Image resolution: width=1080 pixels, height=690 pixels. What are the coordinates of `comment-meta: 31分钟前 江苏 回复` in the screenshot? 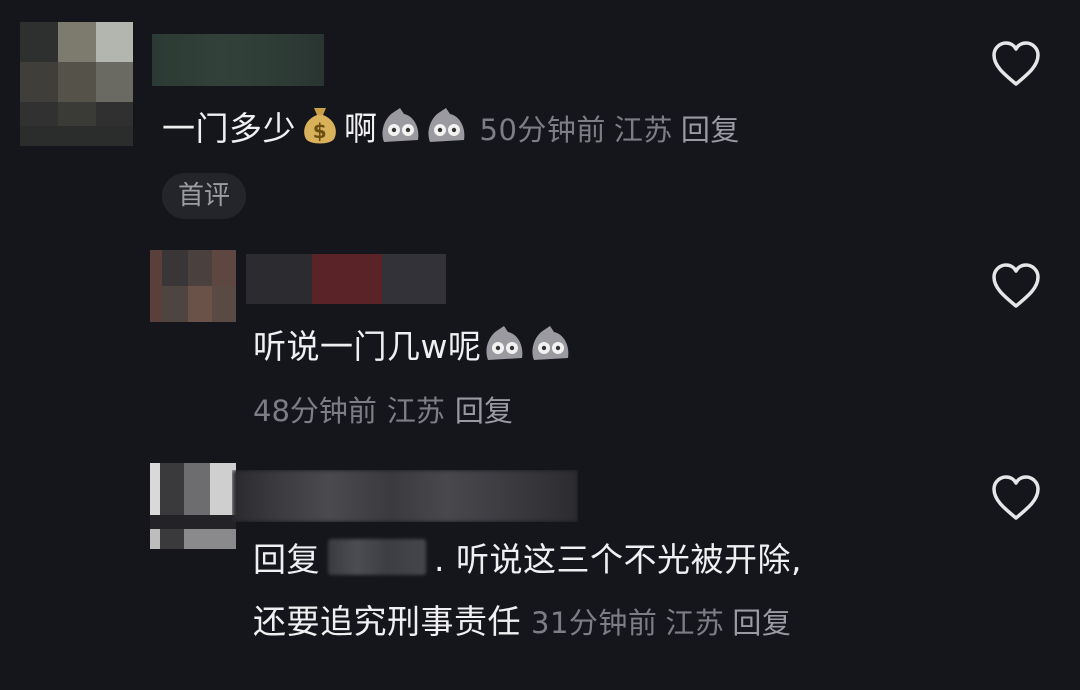 It's located at (665, 623).